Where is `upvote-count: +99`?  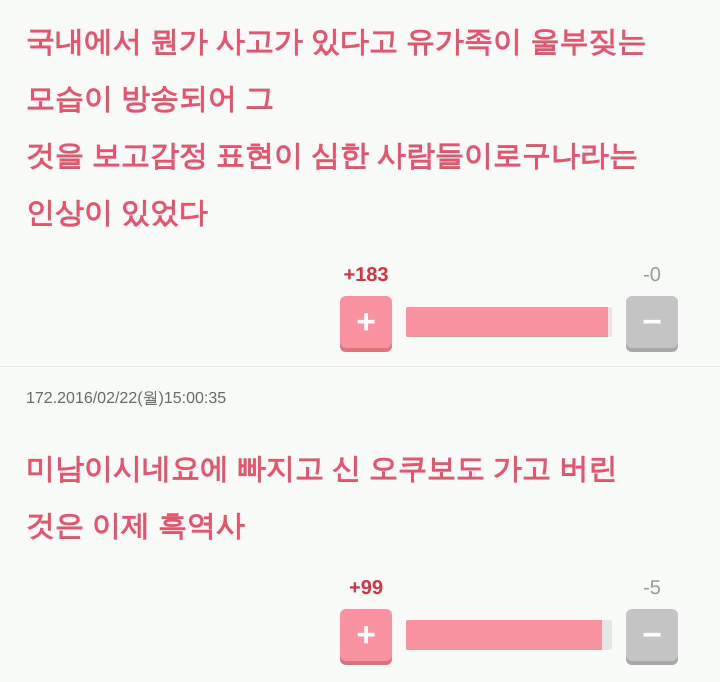
upvote-count: +99 is located at coordinates (366, 588).